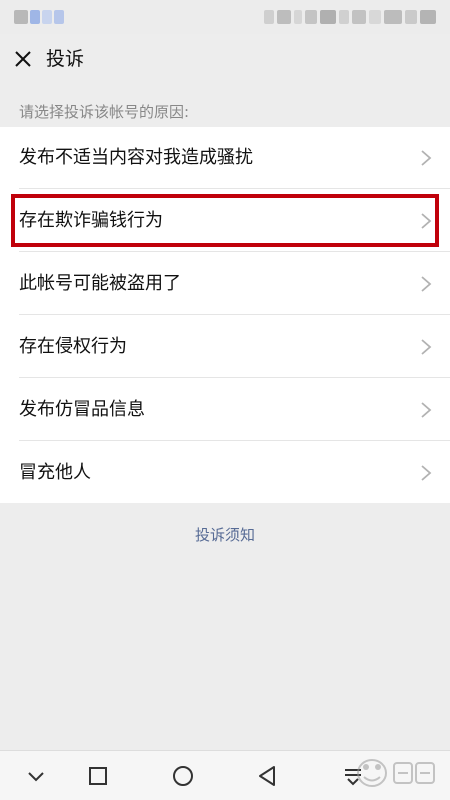 This screenshot has height=800, width=450. What do you see at coordinates (396, 773) in the screenshot?
I see `watermark-logo` at bounding box center [396, 773].